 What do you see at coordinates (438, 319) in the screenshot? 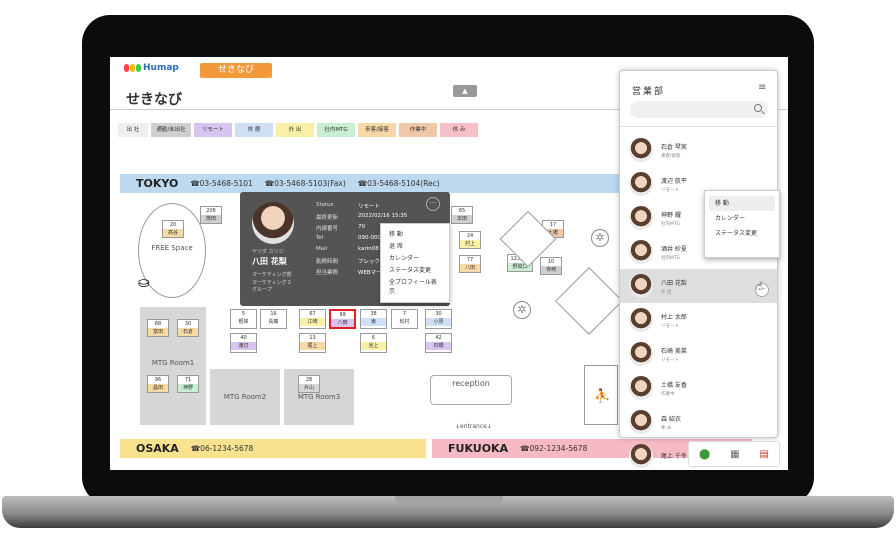
I see `desk-seat: 30 小原` at bounding box center [438, 319].